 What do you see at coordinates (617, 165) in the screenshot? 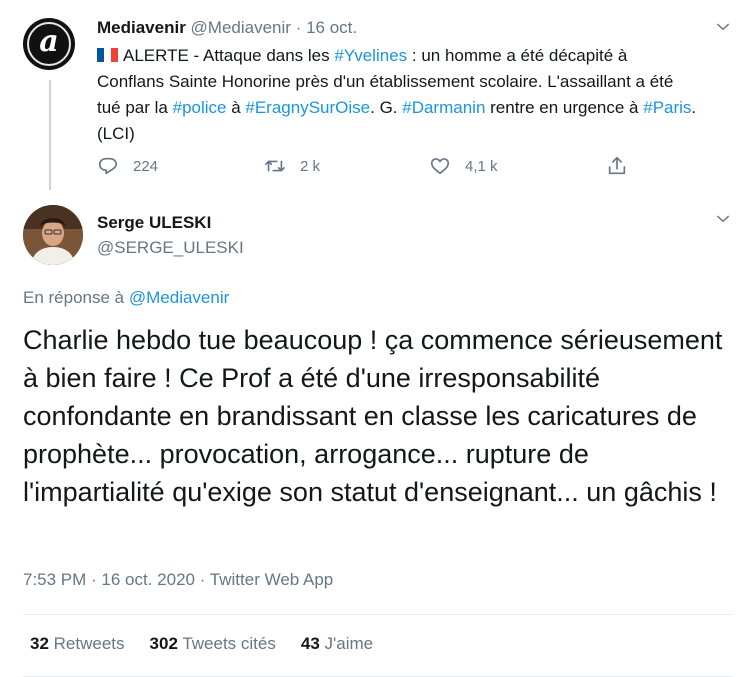
I see `share-icon` at bounding box center [617, 165].